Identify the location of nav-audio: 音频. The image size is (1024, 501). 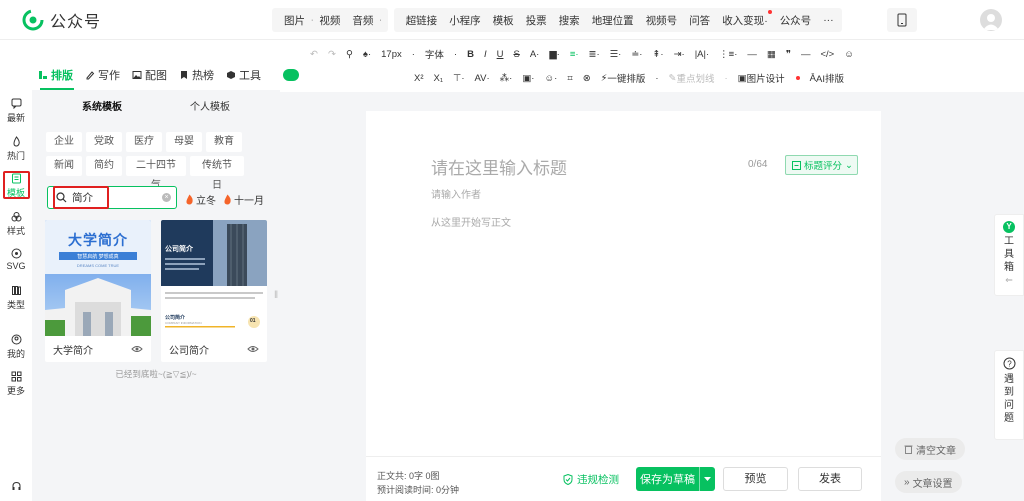
(362, 20).